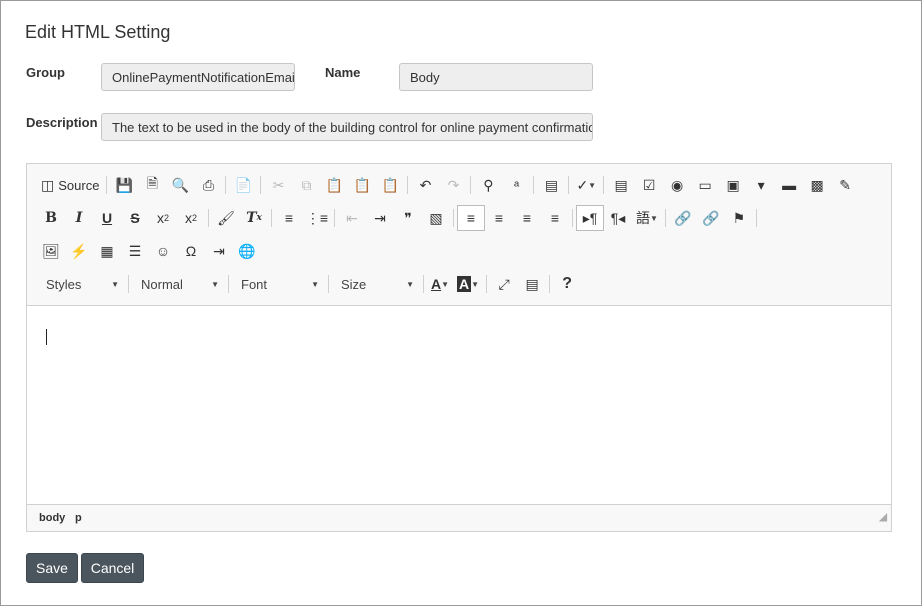  I want to click on path-item-p: p, so click(78, 518).